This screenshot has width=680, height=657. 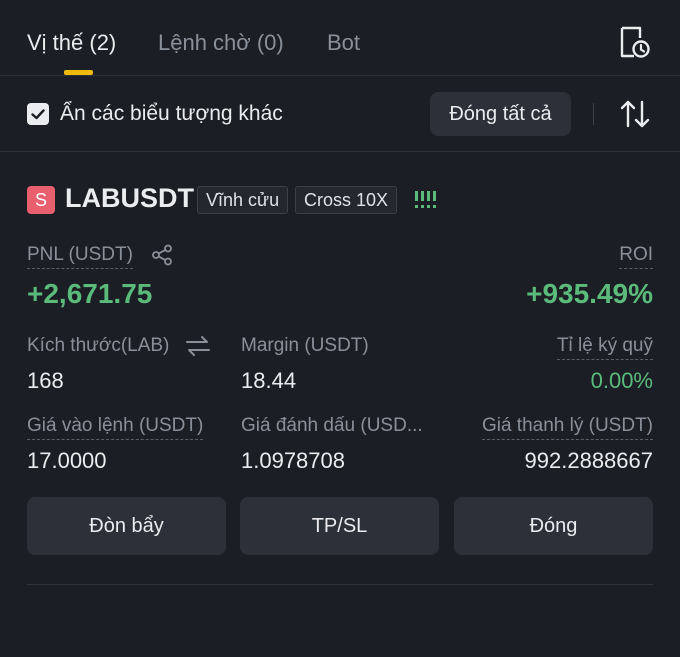 I want to click on check-icon, so click(x=38, y=114).